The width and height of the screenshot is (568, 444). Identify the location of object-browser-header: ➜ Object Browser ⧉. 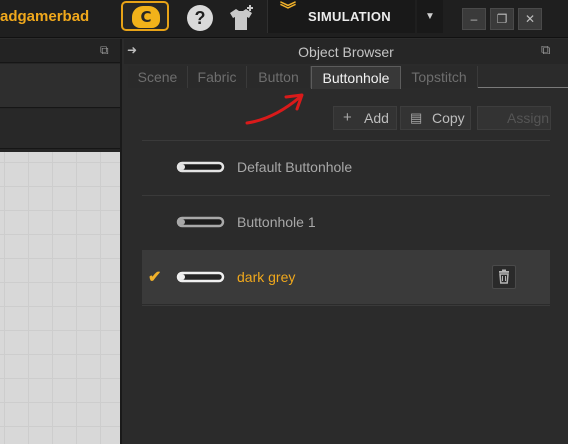
(346, 51).